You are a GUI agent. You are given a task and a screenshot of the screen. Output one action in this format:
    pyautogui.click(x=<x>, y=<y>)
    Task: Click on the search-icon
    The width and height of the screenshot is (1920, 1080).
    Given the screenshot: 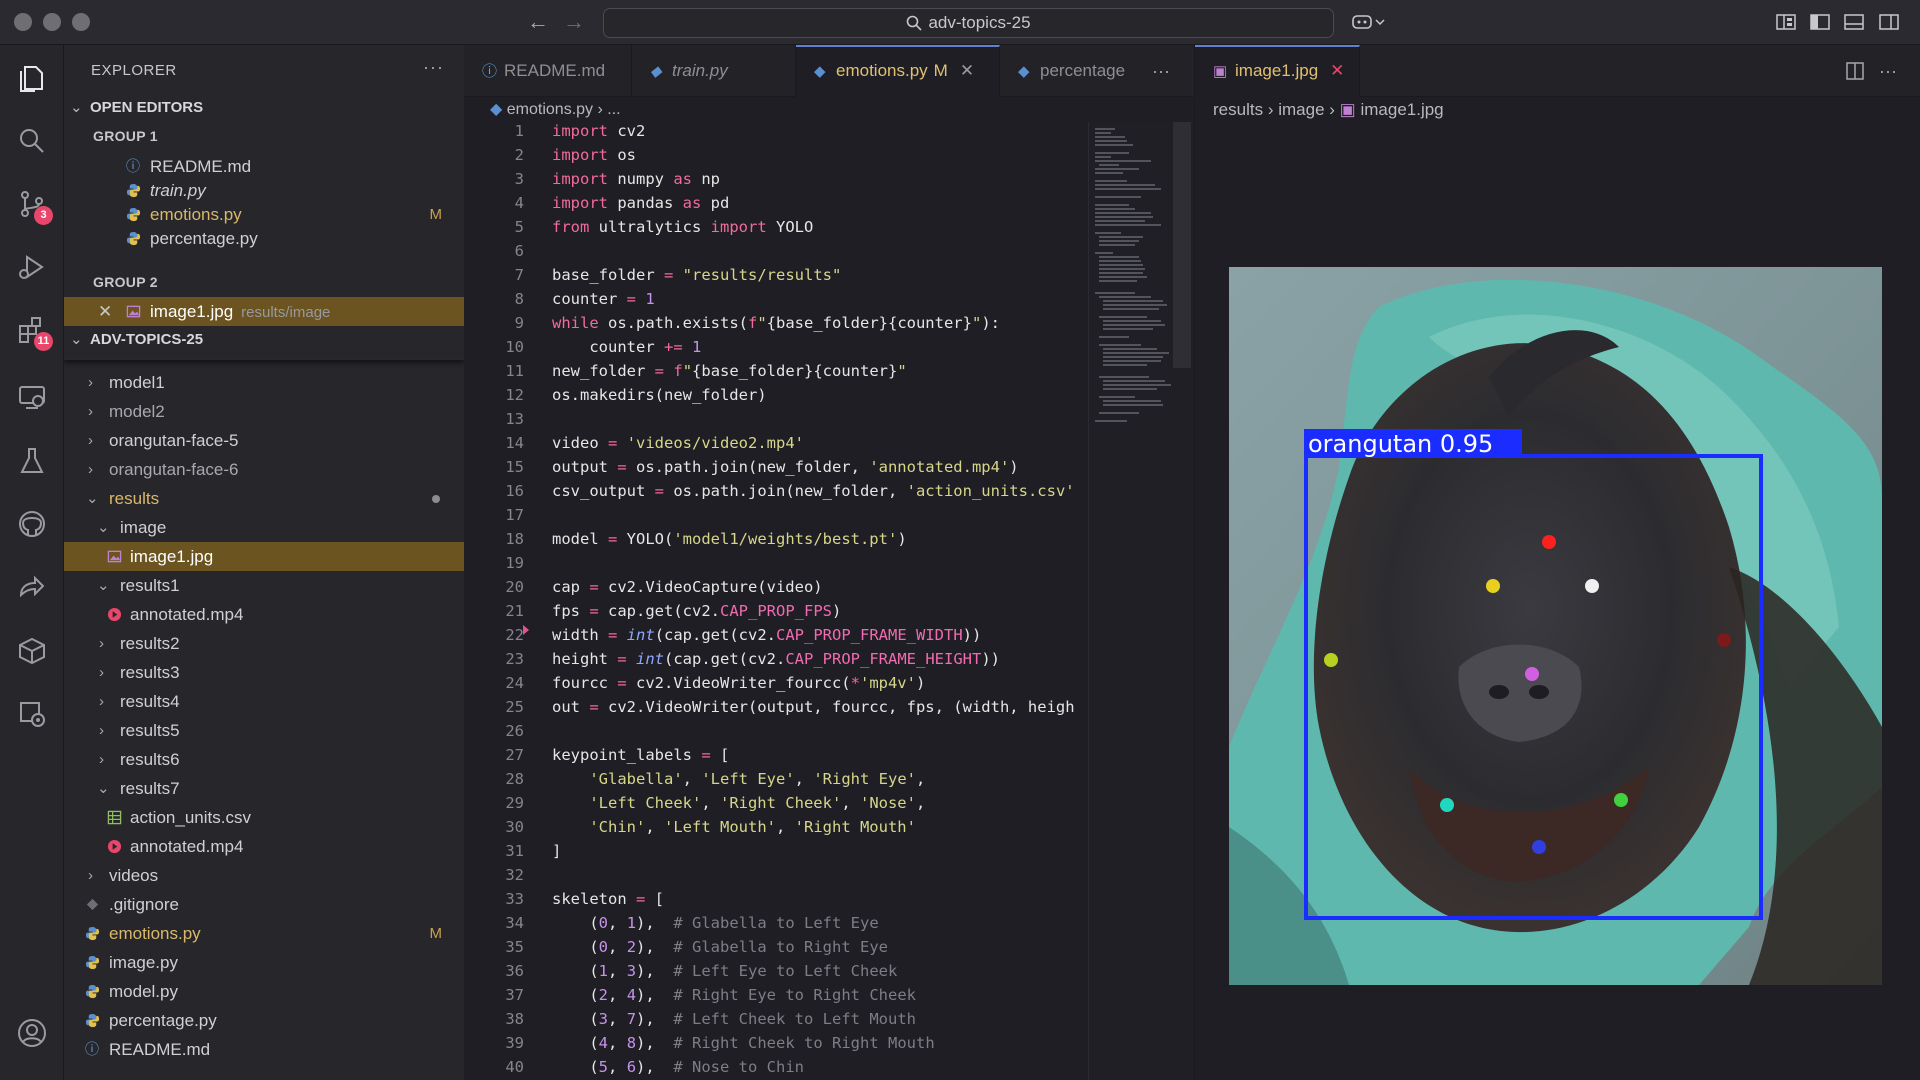 What is the action you would take?
    pyautogui.click(x=32, y=141)
    